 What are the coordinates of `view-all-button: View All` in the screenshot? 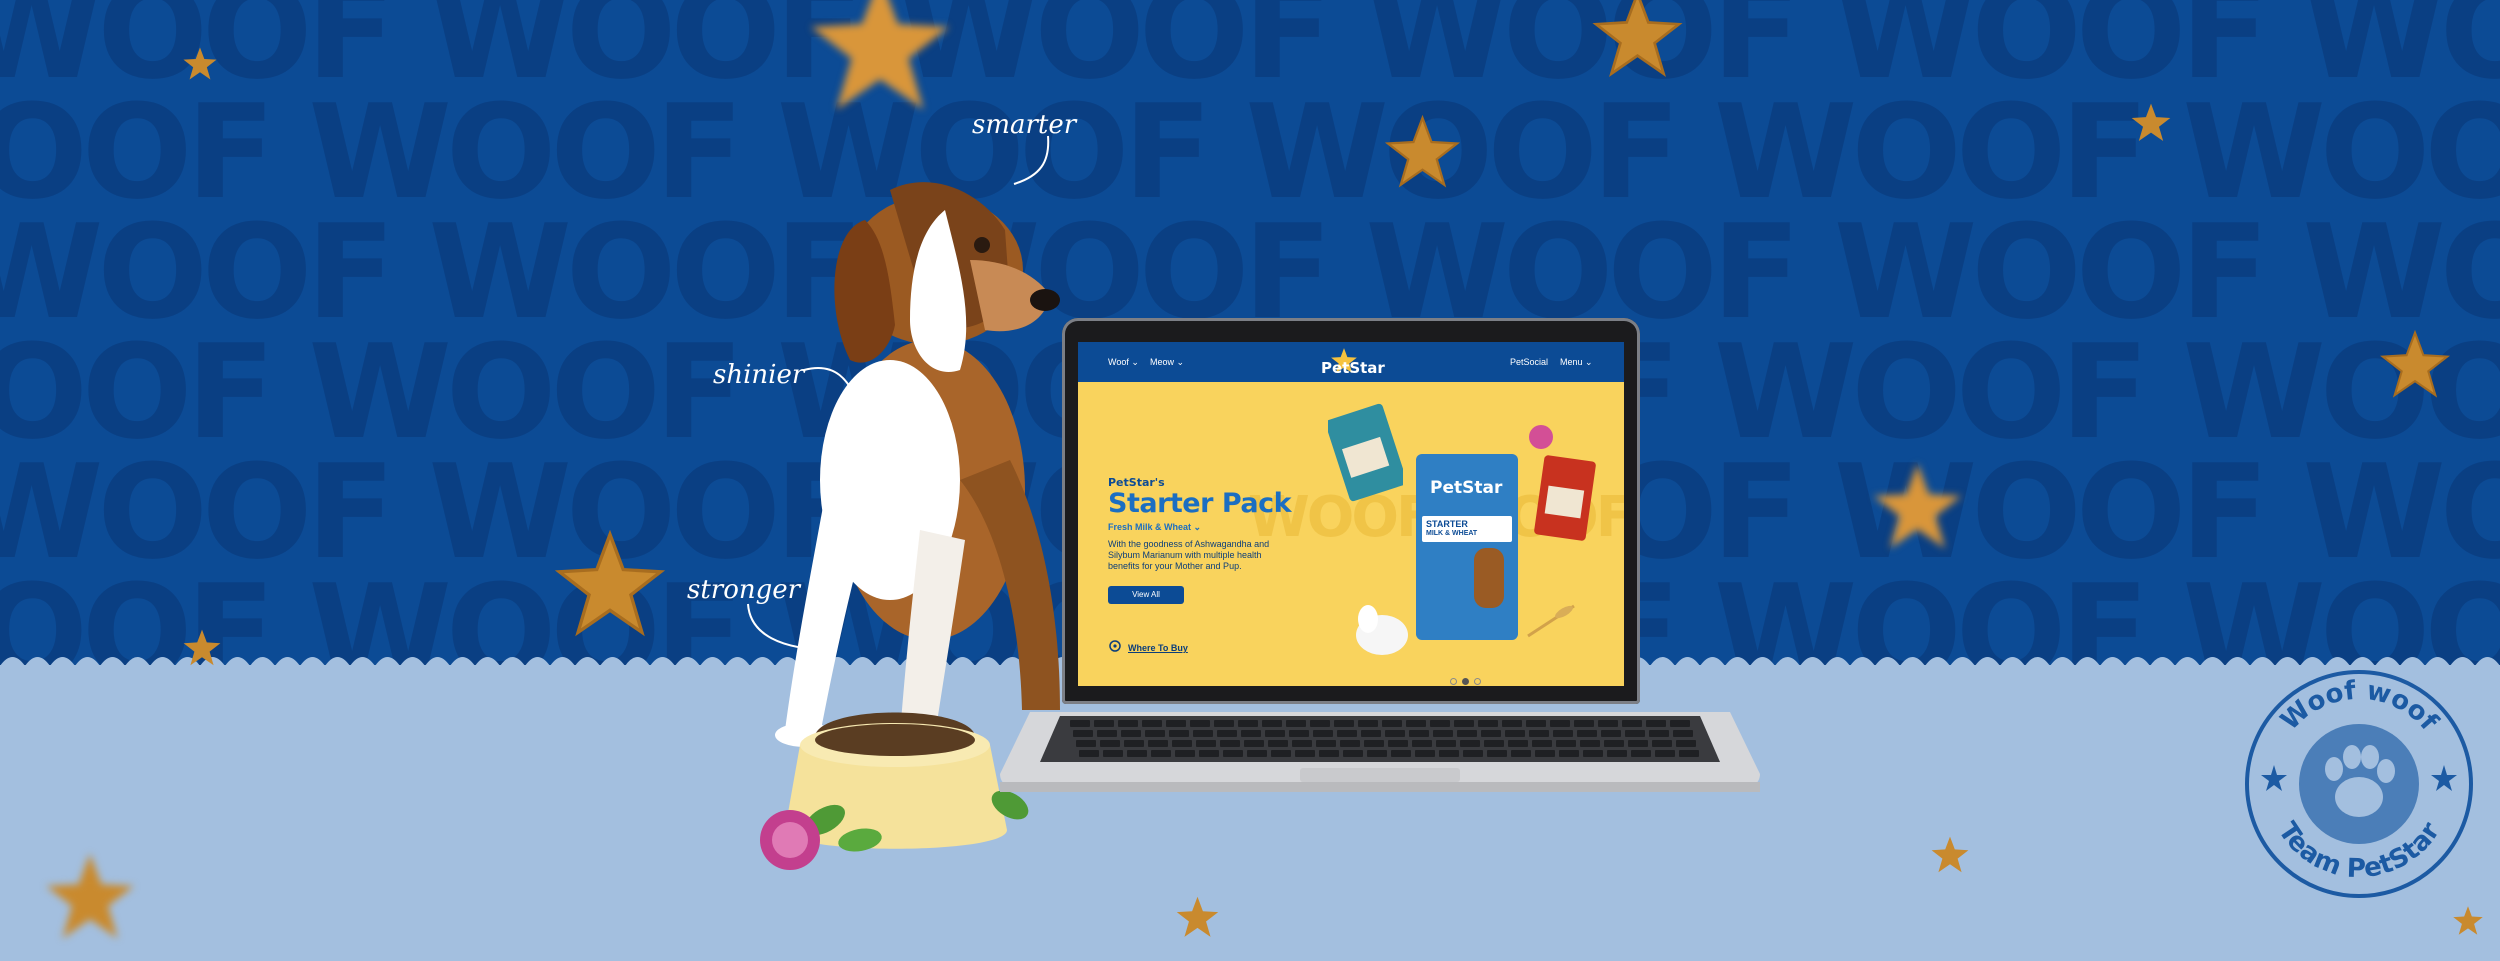 It's located at (1146, 595).